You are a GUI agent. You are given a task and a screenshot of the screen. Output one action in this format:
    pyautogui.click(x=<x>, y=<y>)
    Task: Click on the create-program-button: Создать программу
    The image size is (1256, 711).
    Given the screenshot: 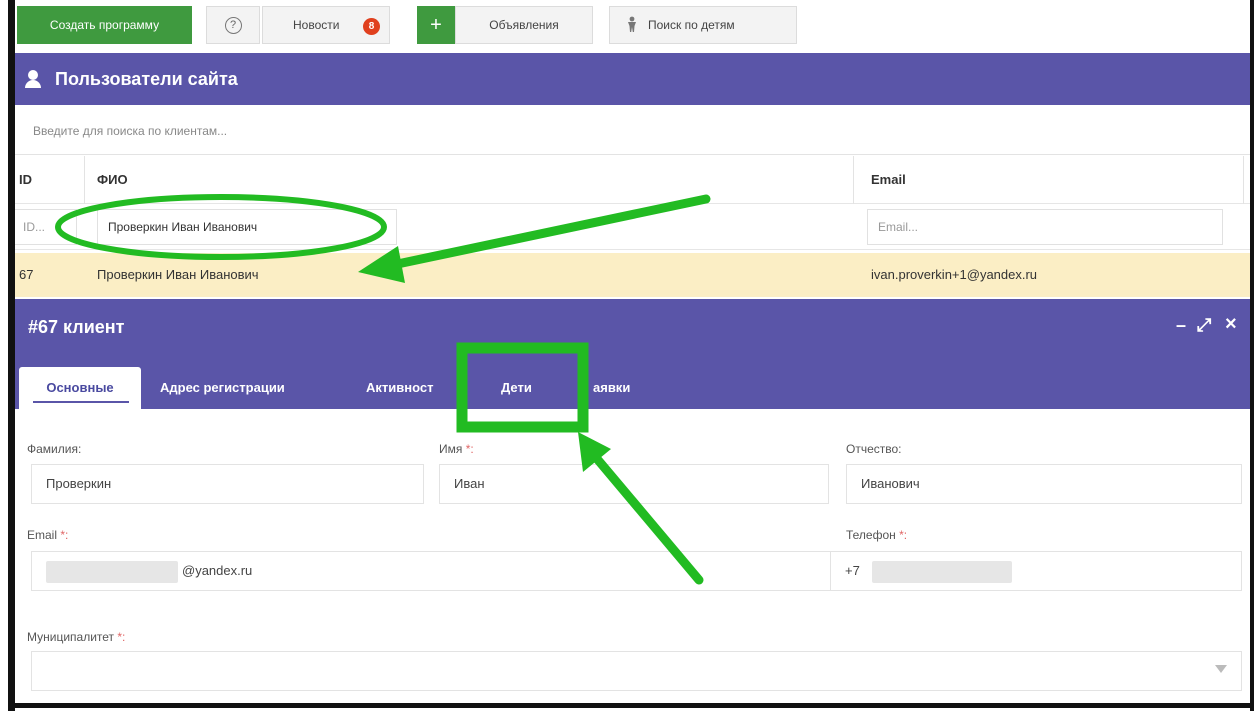 What is the action you would take?
    pyautogui.click(x=104, y=25)
    